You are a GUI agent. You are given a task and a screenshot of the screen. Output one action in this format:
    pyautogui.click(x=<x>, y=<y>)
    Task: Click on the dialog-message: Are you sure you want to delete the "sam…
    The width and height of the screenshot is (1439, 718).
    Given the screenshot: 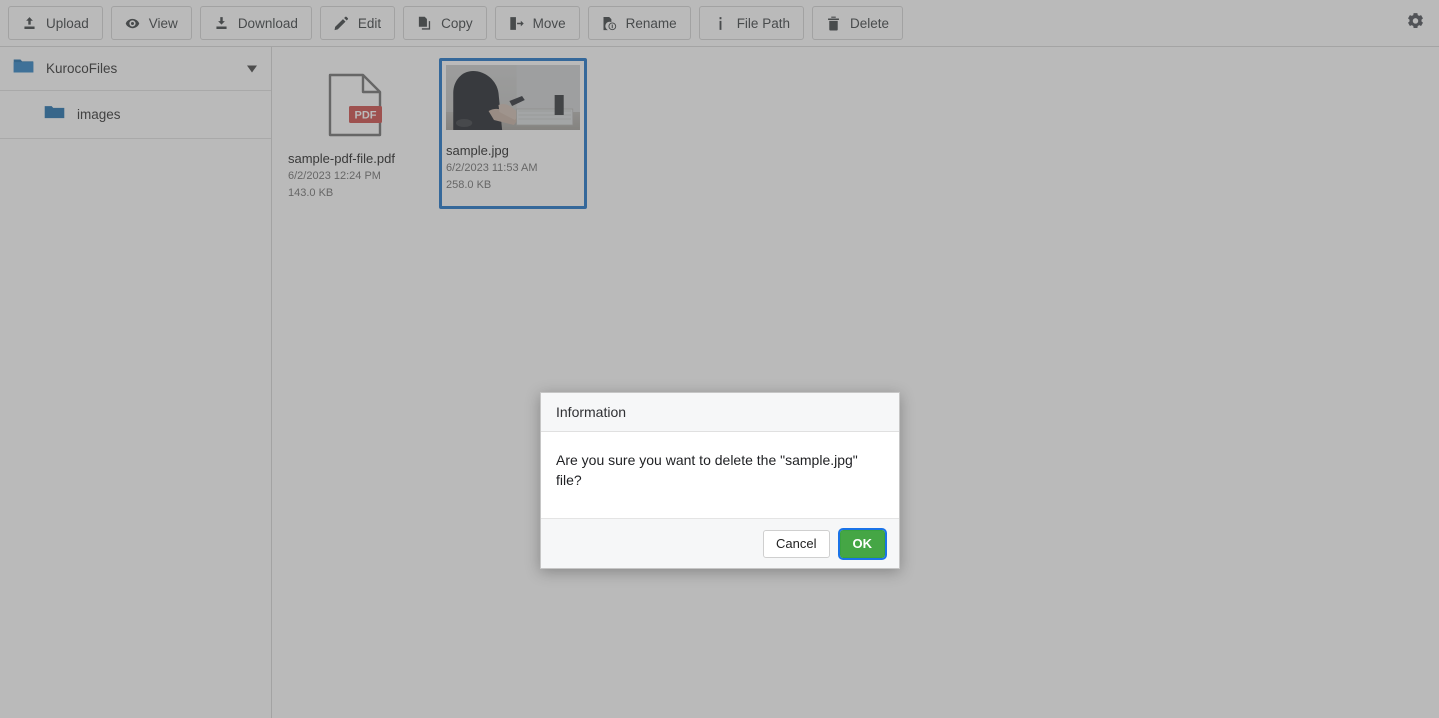 What is the action you would take?
    pyautogui.click(x=707, y=470)
    